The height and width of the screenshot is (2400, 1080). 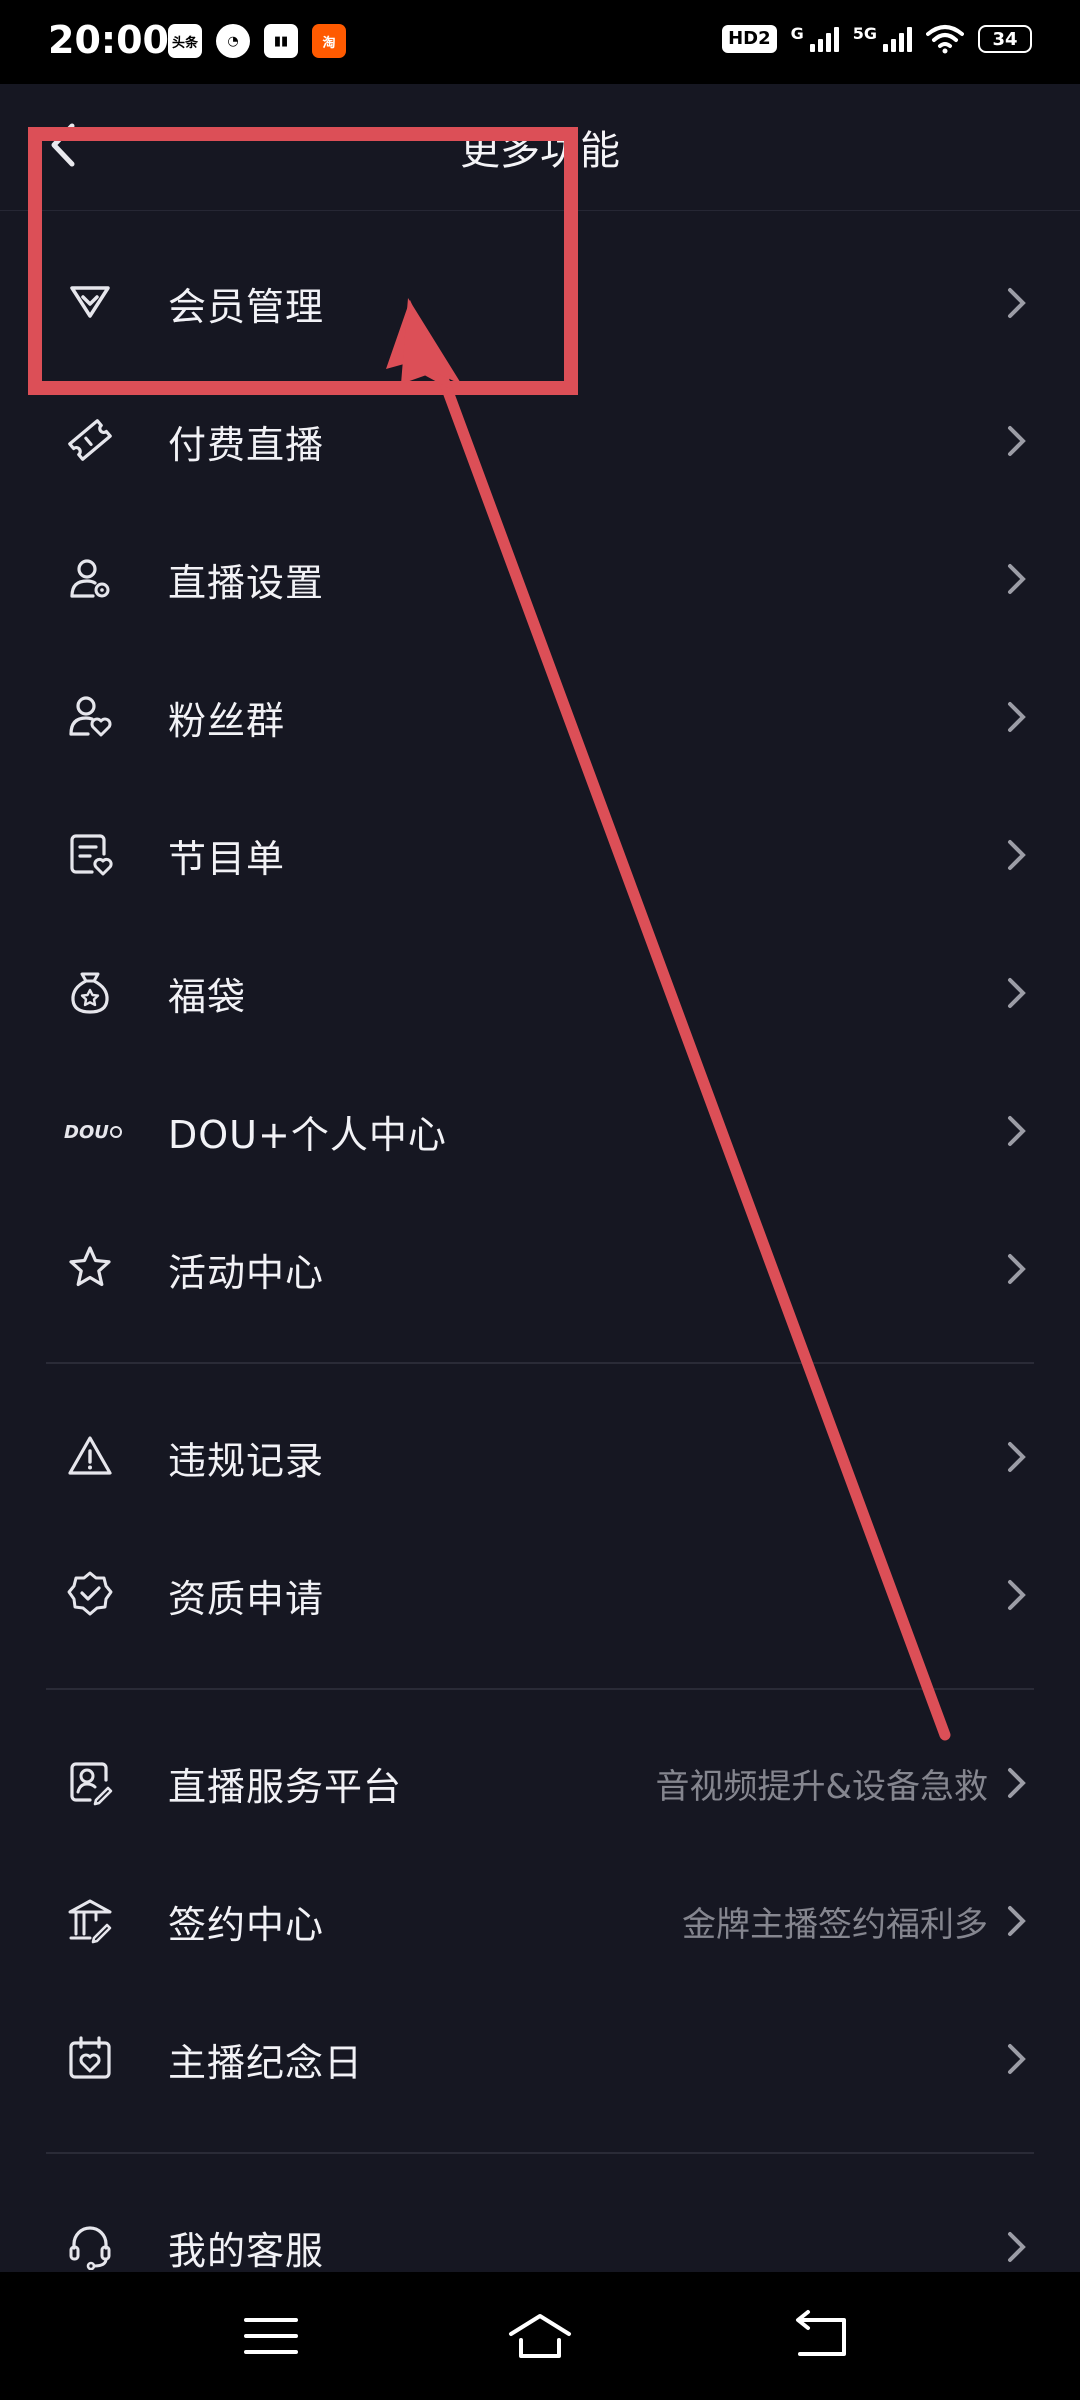 What do you see at coordinates (246, 445) in the screenshot?
I see `menu-item-label: 付费直播` at bounding box center [246, 445].